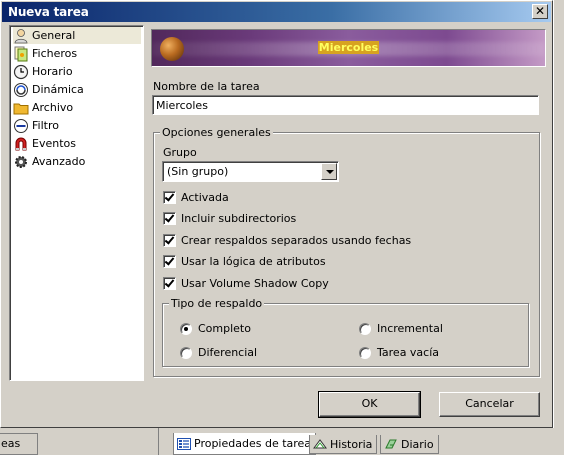 Image resolution: width=564 pixels, height=455 pixels. I want to click on pane-divider, so click(158, 441).